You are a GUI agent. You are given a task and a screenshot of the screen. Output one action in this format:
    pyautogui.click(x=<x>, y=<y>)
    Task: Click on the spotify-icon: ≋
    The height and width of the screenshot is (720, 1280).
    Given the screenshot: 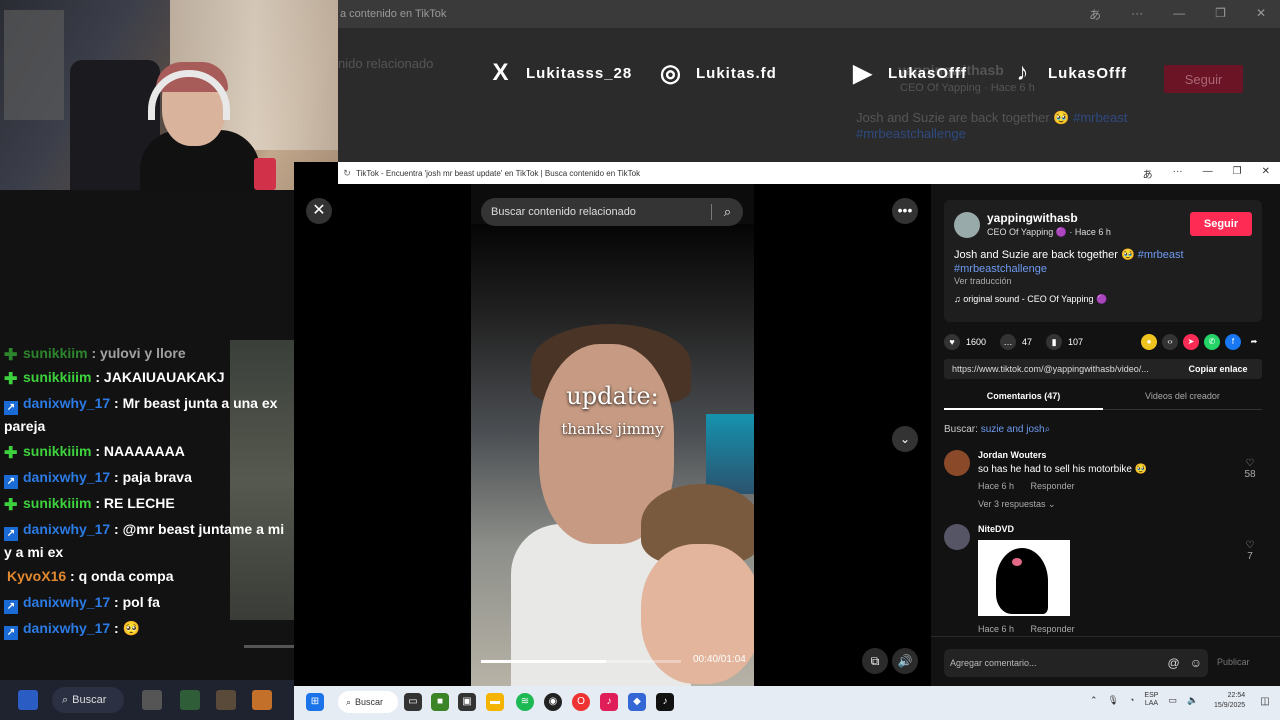 What is the action you would take?
    pyautogui.click(x=525, y=702)
    